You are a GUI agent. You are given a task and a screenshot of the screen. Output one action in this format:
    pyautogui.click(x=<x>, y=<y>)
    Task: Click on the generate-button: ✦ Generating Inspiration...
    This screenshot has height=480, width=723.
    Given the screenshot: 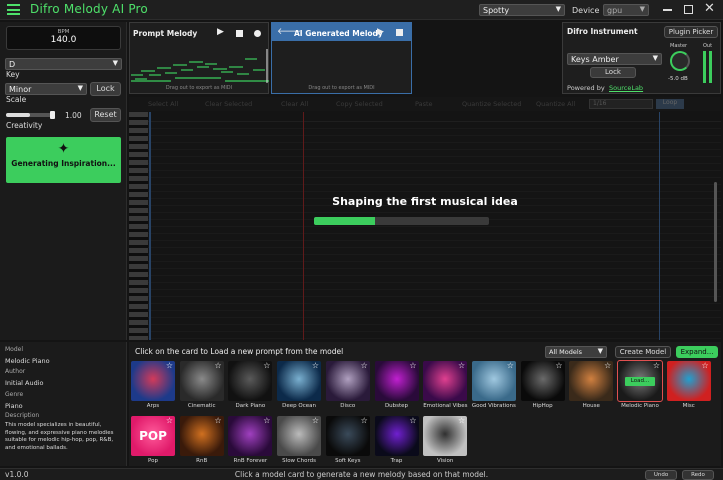 What is the action you would take?
    pyautogui.click(x=63, y=160)
    